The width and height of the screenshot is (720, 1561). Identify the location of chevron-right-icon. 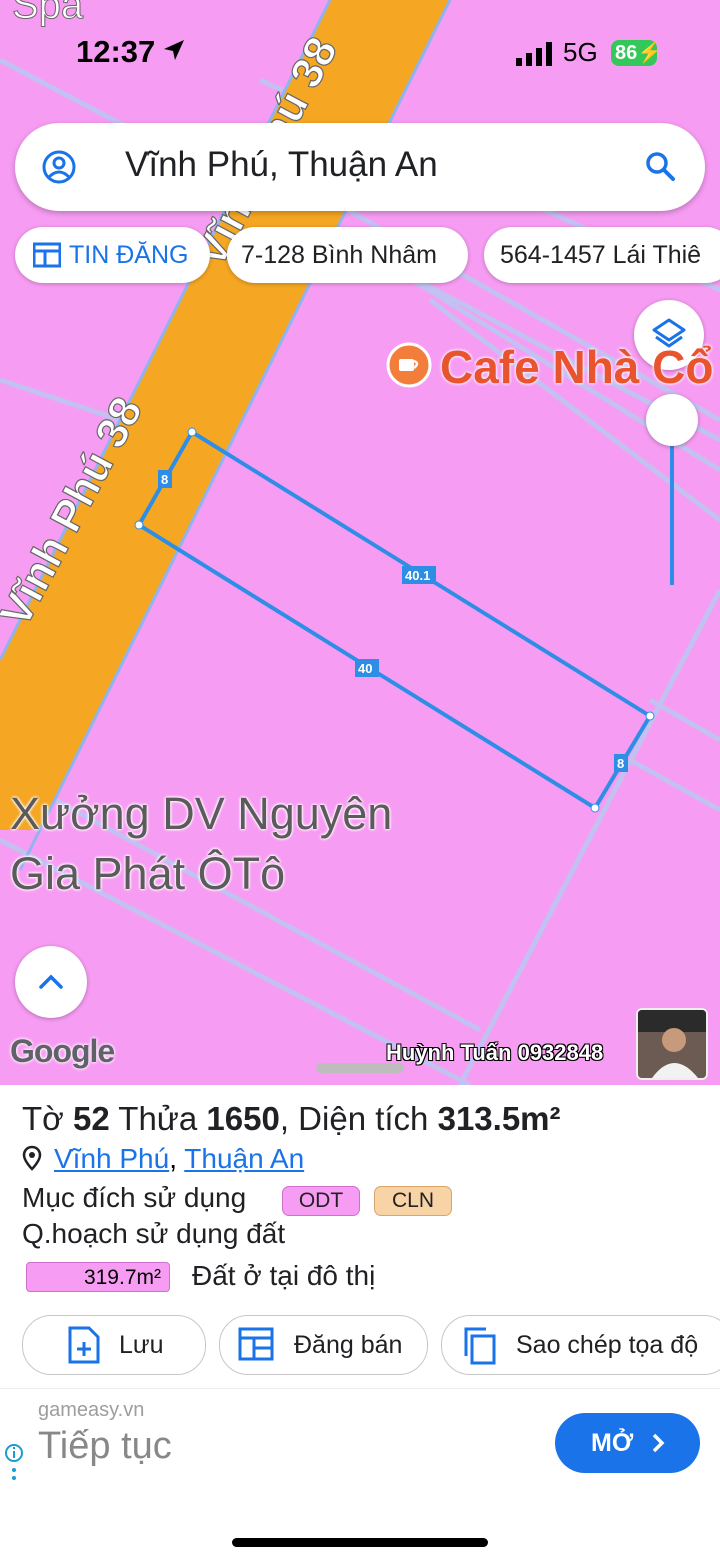
(658, 1443).